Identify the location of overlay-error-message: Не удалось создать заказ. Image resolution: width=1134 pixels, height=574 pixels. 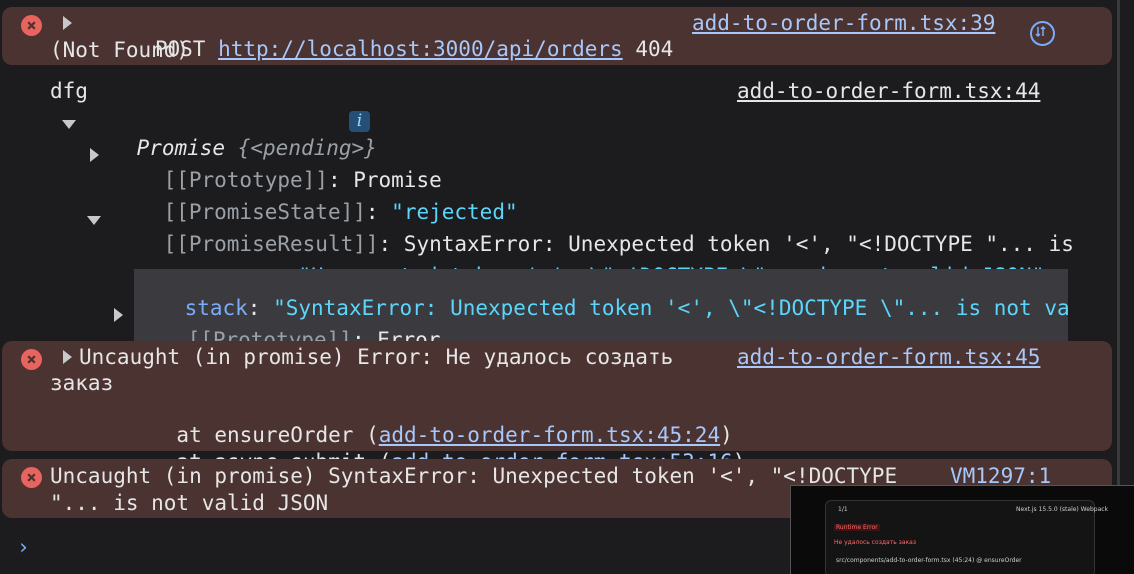
(875, 542).